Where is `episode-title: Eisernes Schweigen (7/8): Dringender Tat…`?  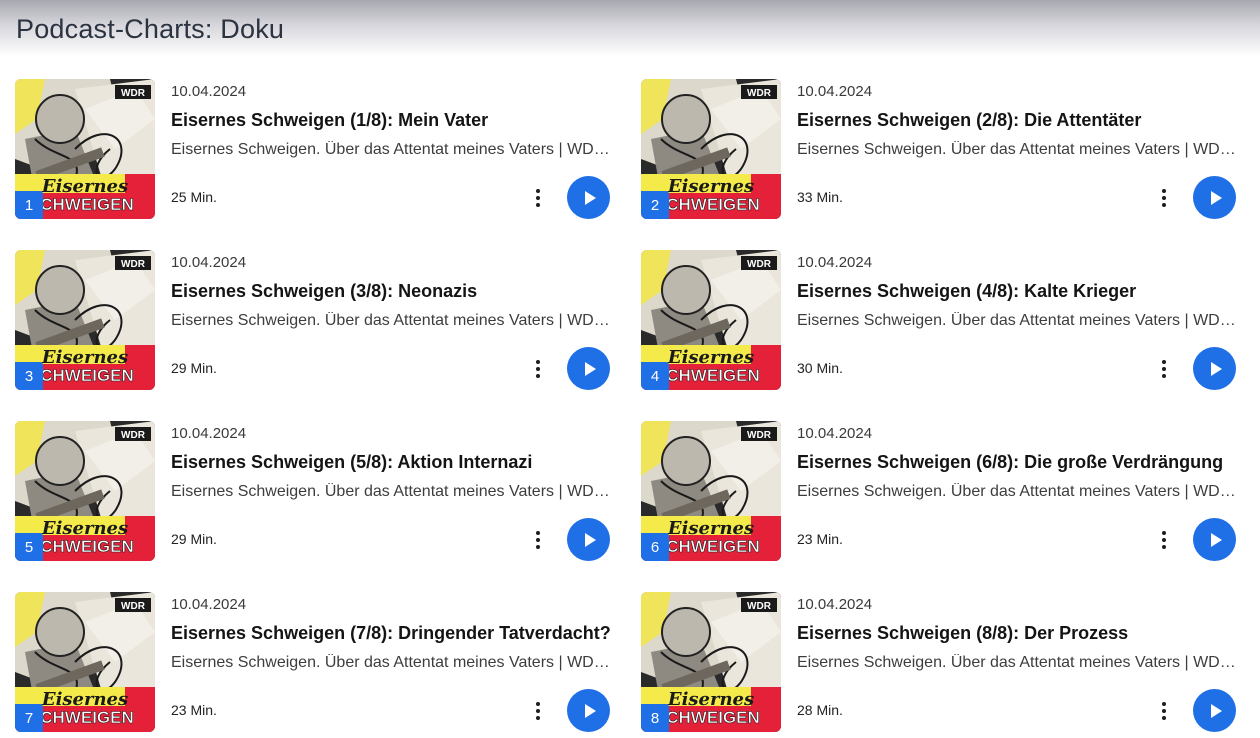 episode-title: Eisernes Schweigen (7/8): Dringender Tat… is located at coordinates (391, 633).